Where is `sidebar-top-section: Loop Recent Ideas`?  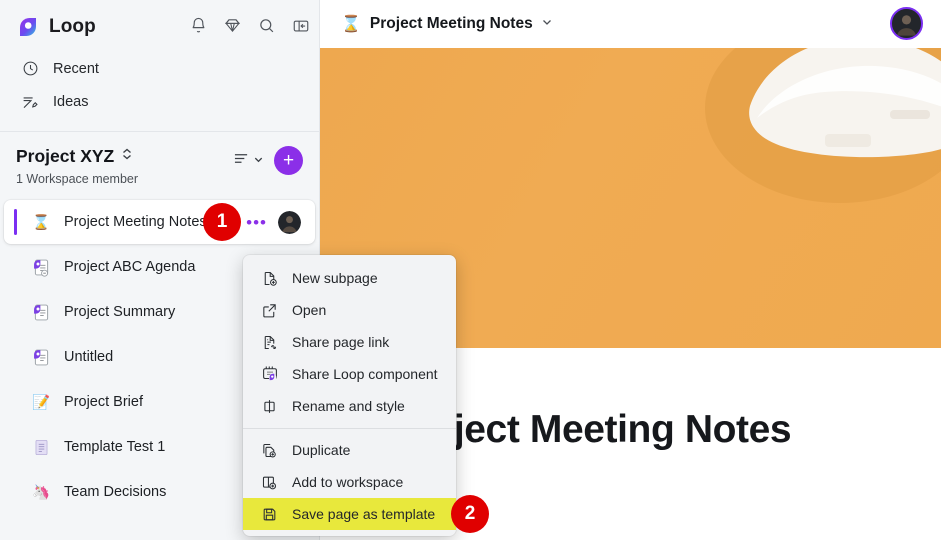 sidebar-top-section: Loop Recent Ideas is located at coordinates (159, 66).